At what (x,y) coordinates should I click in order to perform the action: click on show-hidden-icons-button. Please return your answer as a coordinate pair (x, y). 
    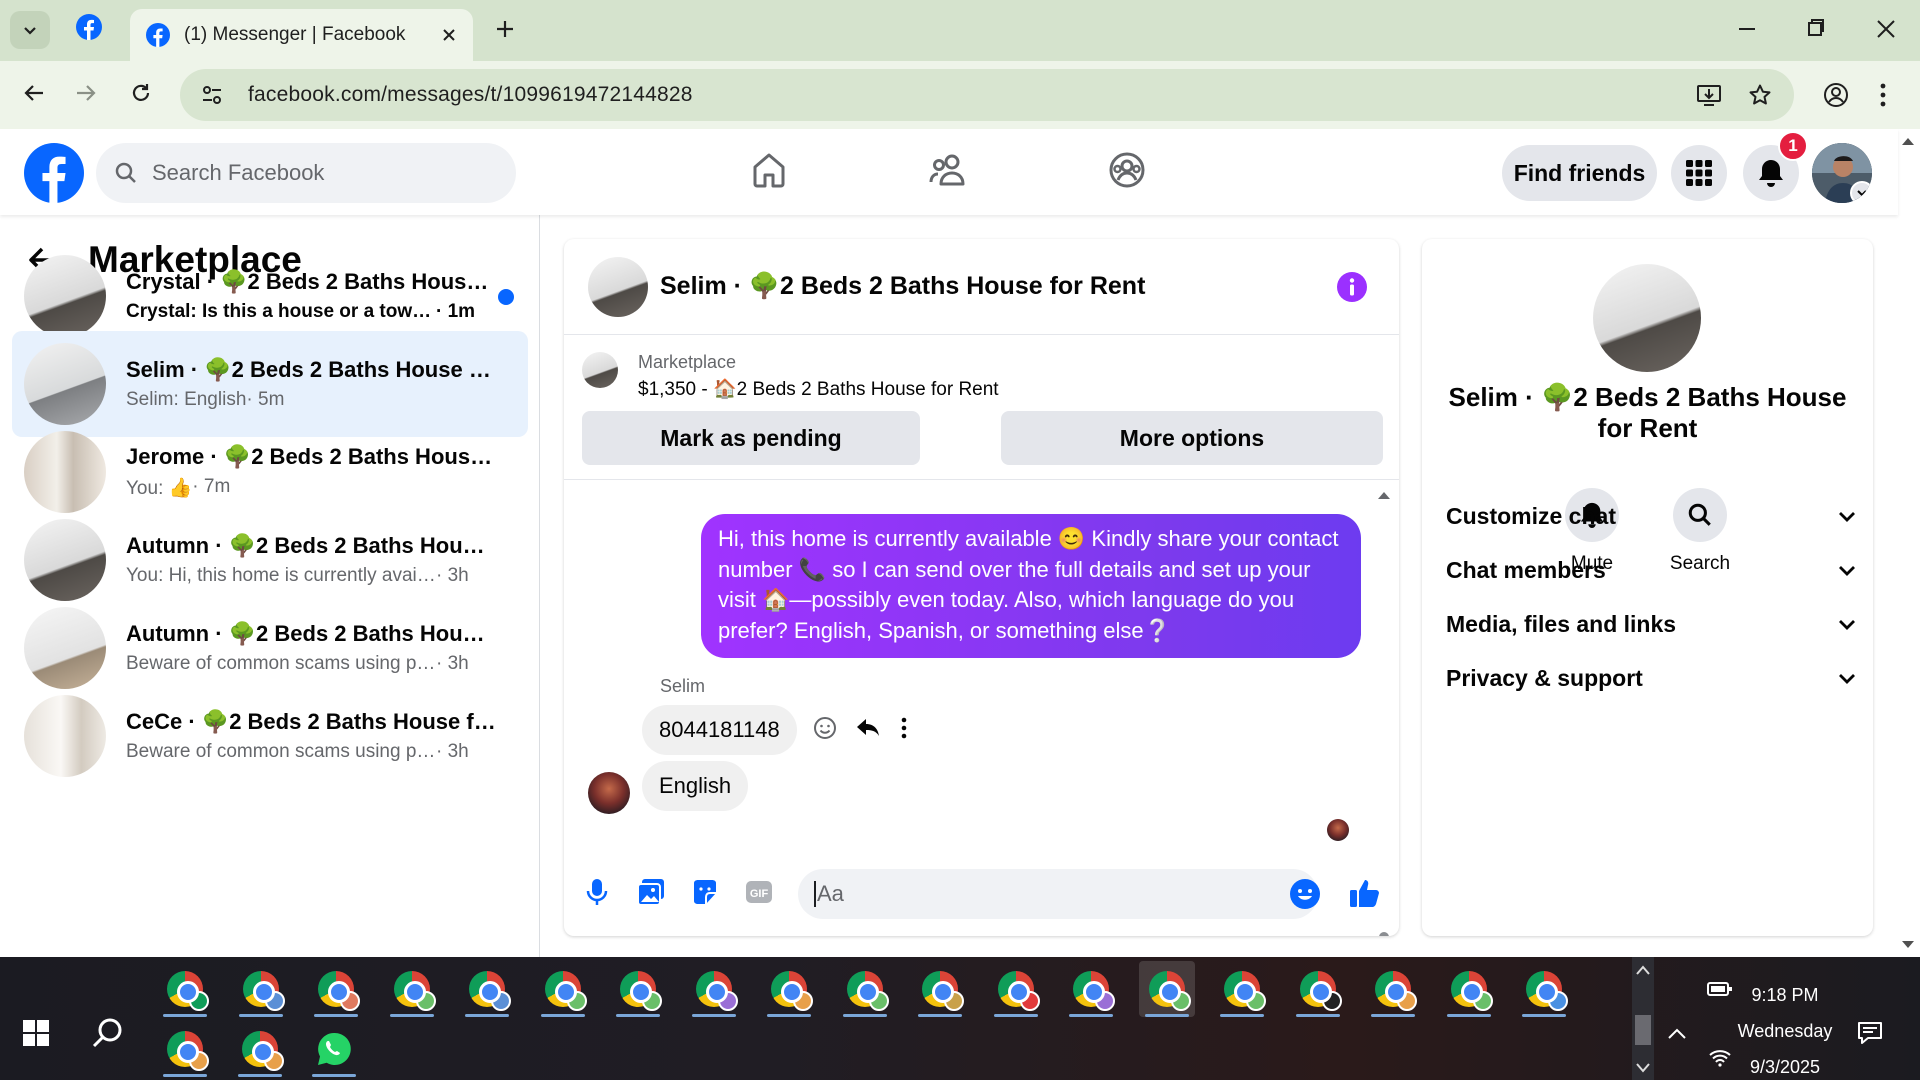
    Looking at the image, I should click on (1677, 1033).